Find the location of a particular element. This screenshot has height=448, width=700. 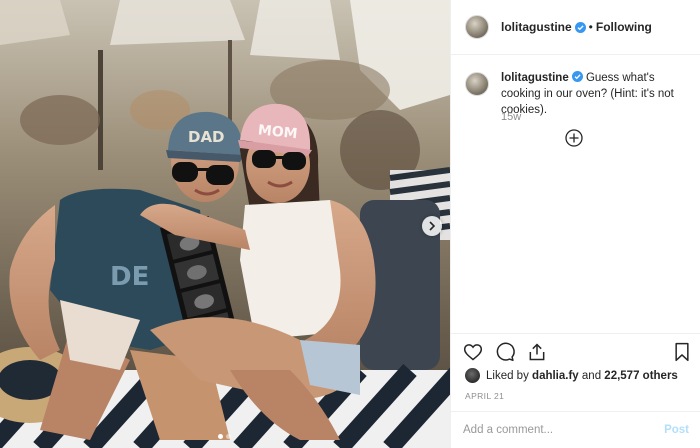

chevron-right-icon is located at coordinates (432, 226).